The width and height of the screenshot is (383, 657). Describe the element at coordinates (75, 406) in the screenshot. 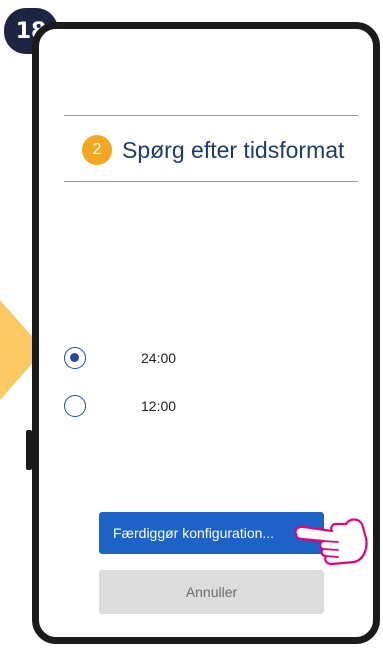

I see `radio-12h` at that location.